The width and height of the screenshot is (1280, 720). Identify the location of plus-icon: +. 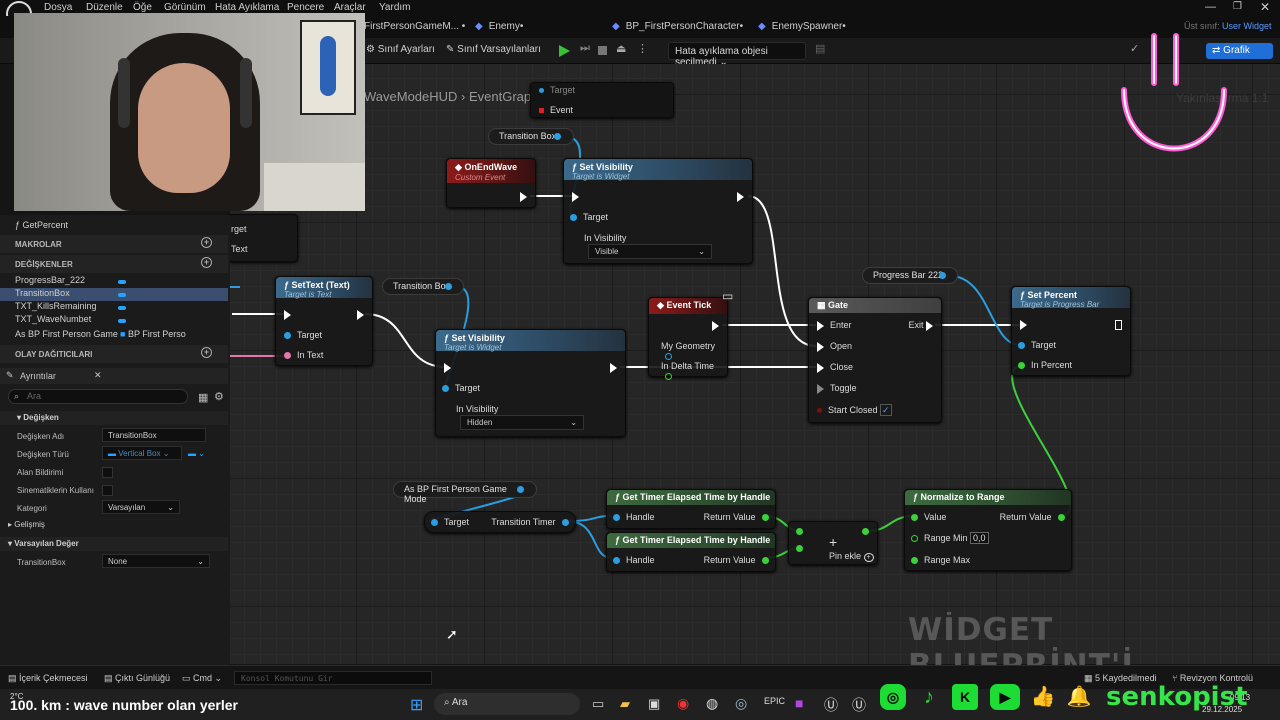
(833, 542).